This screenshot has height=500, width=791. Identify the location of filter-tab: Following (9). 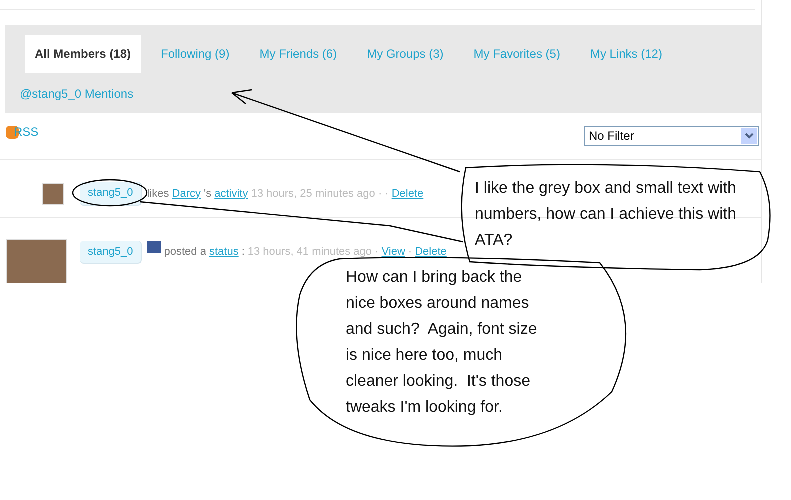
(195, 54).